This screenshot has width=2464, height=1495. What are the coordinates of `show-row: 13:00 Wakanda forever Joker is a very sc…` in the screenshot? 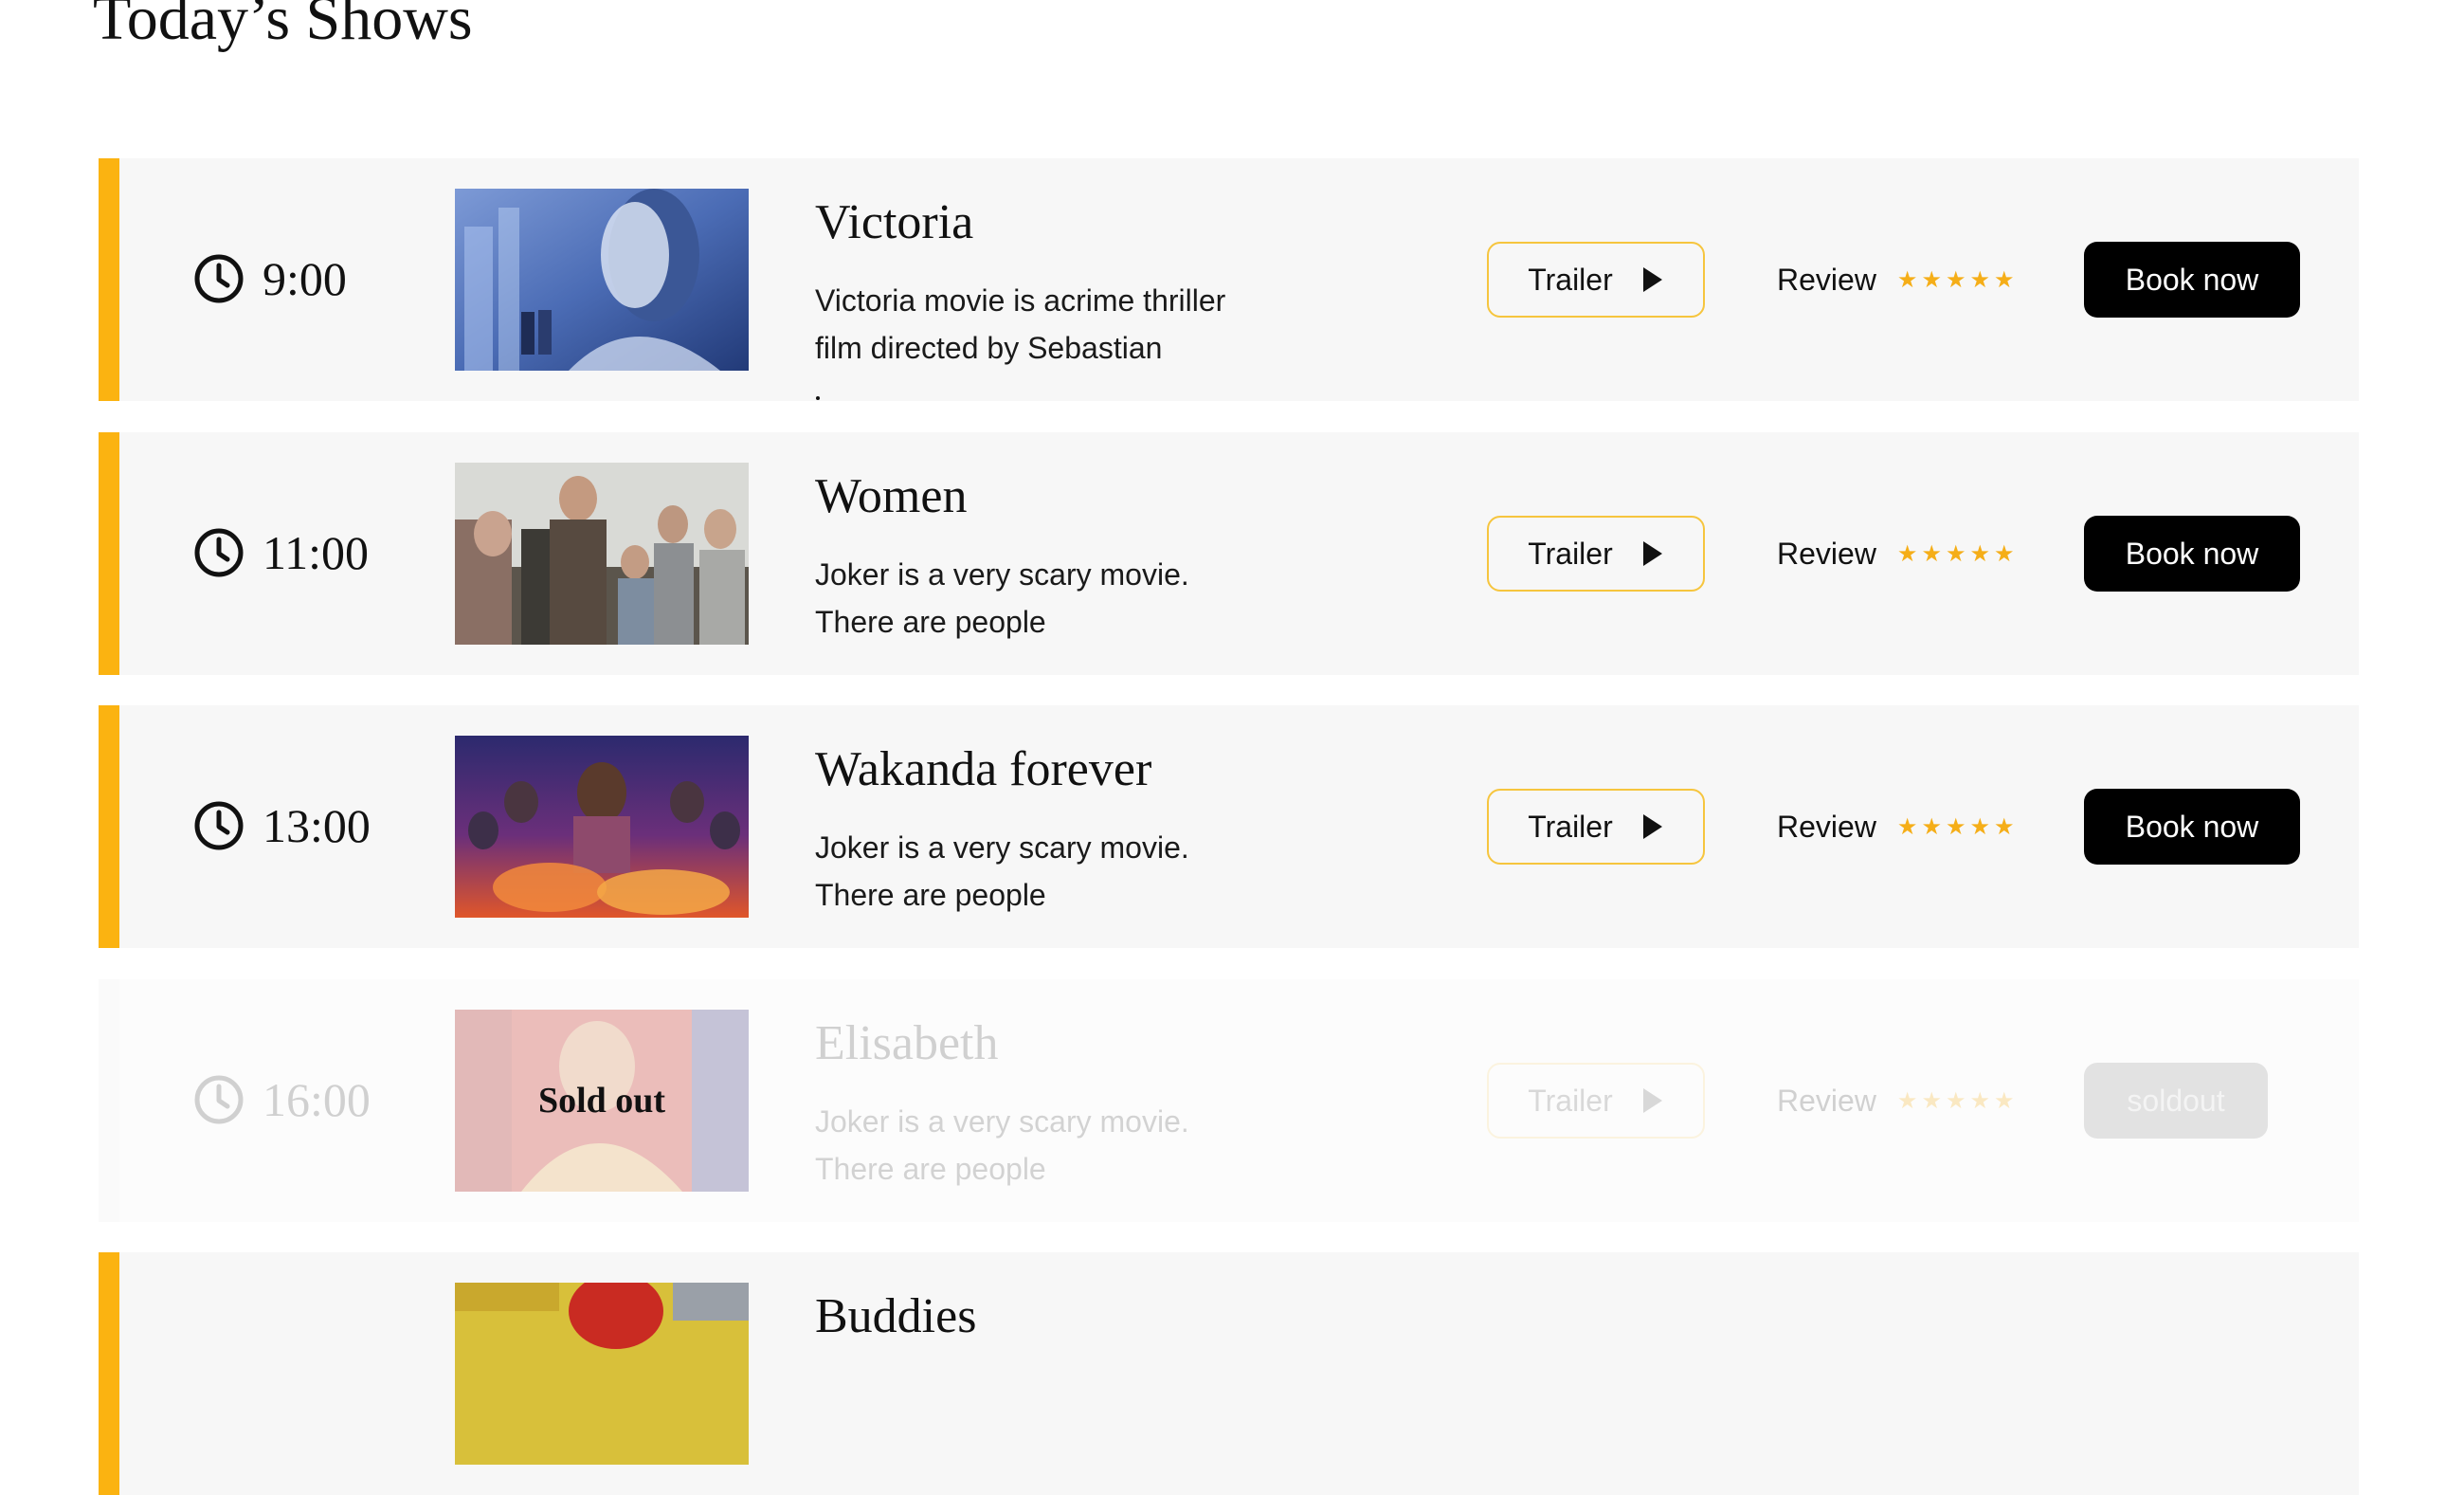 It's located at (1229, 826).